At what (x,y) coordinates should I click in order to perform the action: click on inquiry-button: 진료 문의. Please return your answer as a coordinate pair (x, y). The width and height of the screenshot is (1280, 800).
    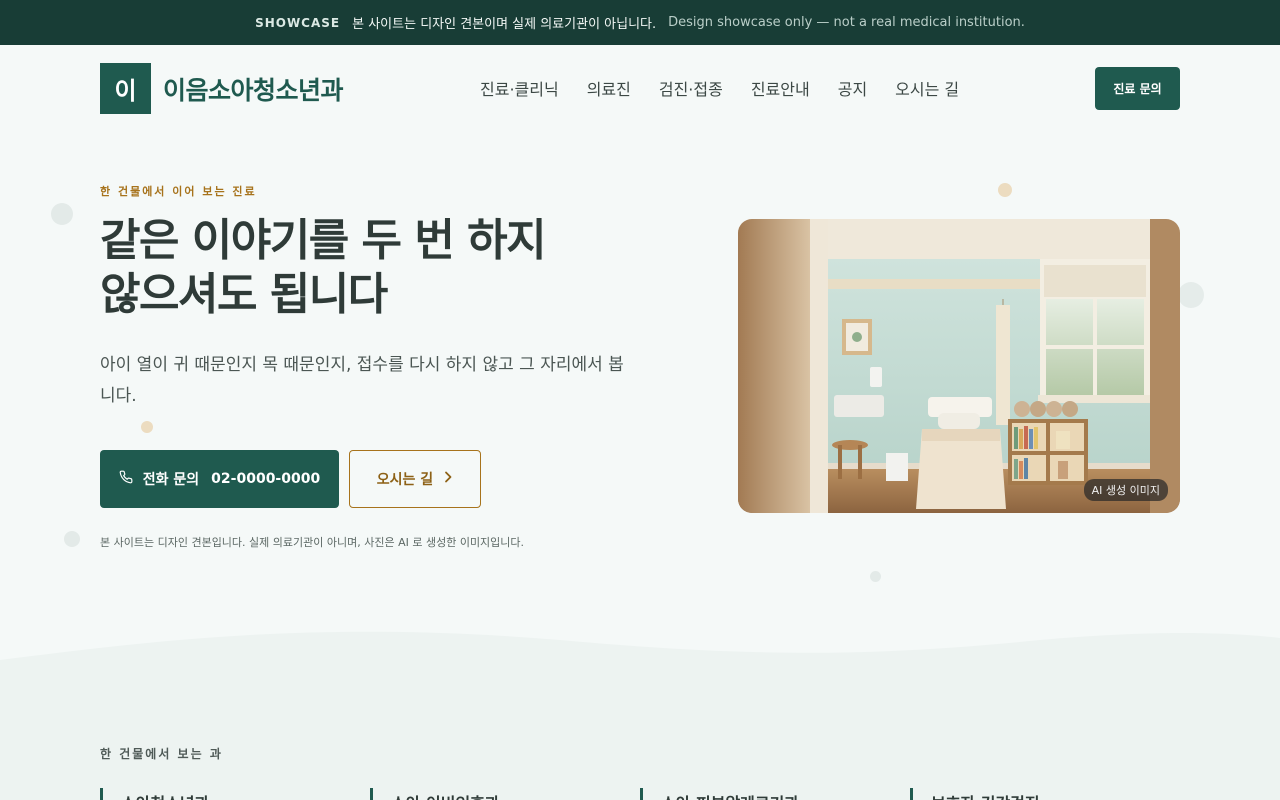
    Looking at the image, I should click on (1137, 88).